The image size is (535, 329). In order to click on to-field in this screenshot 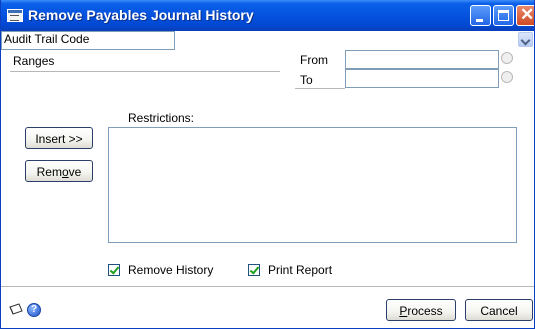, I will do `click(422, 78)`.